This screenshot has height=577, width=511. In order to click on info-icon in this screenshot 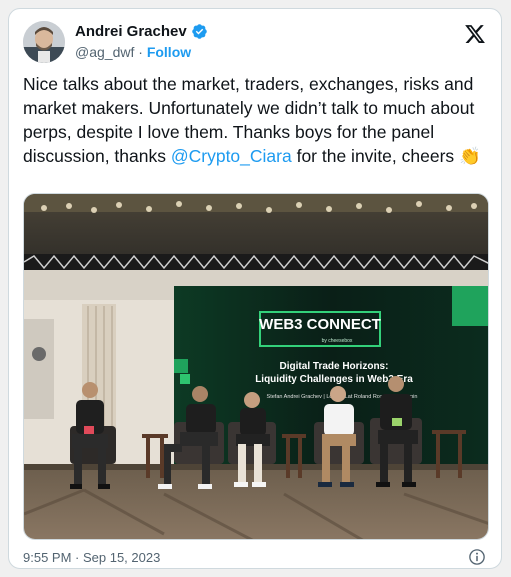, I will do `click(477, 557)`.